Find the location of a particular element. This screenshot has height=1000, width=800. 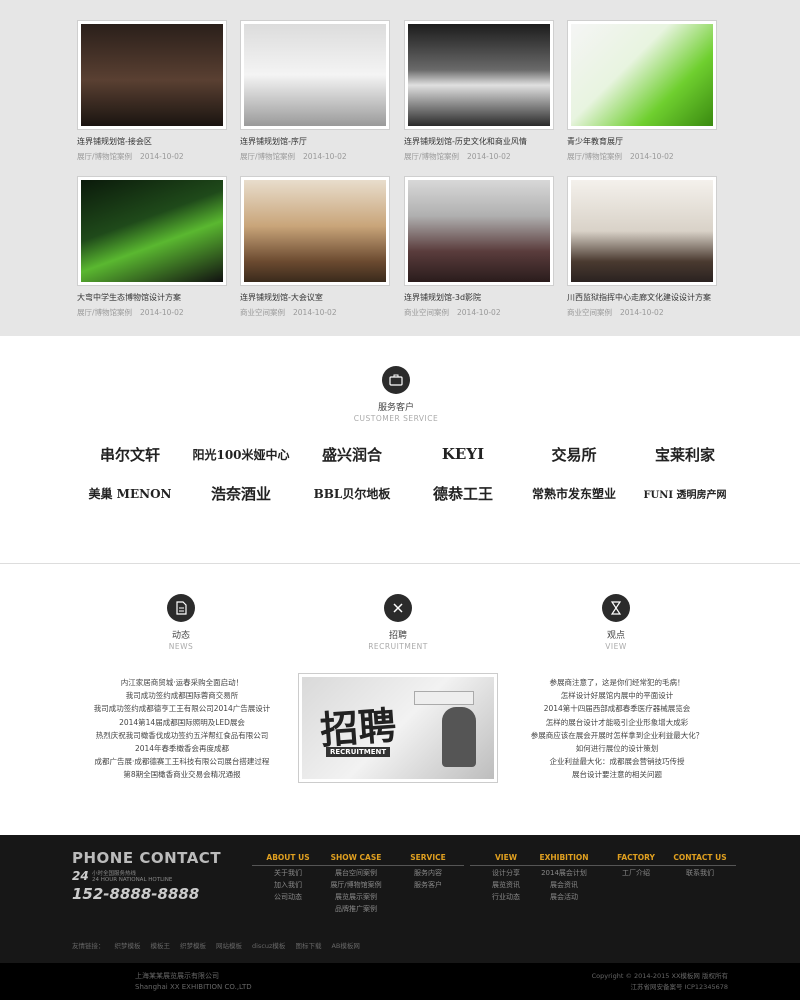

footer-column-heading: CONTACT US is located at coordinates (700, 859).